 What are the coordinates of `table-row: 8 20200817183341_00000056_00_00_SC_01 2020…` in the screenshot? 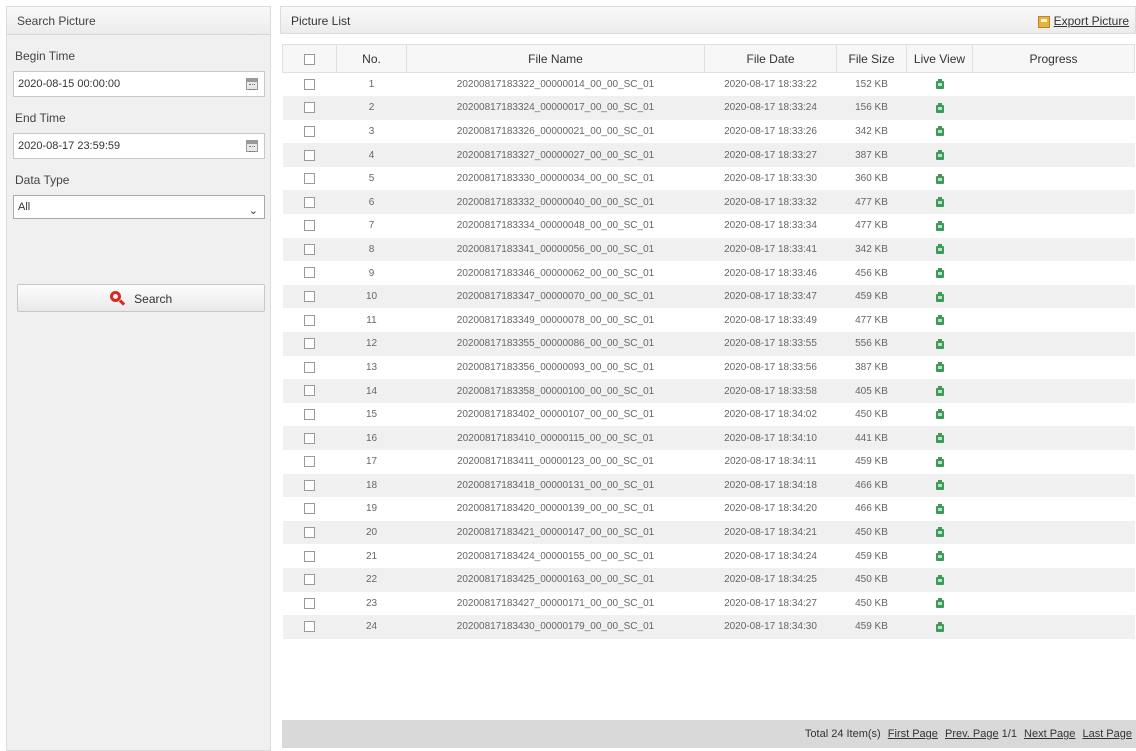 It's located at (708, 249).